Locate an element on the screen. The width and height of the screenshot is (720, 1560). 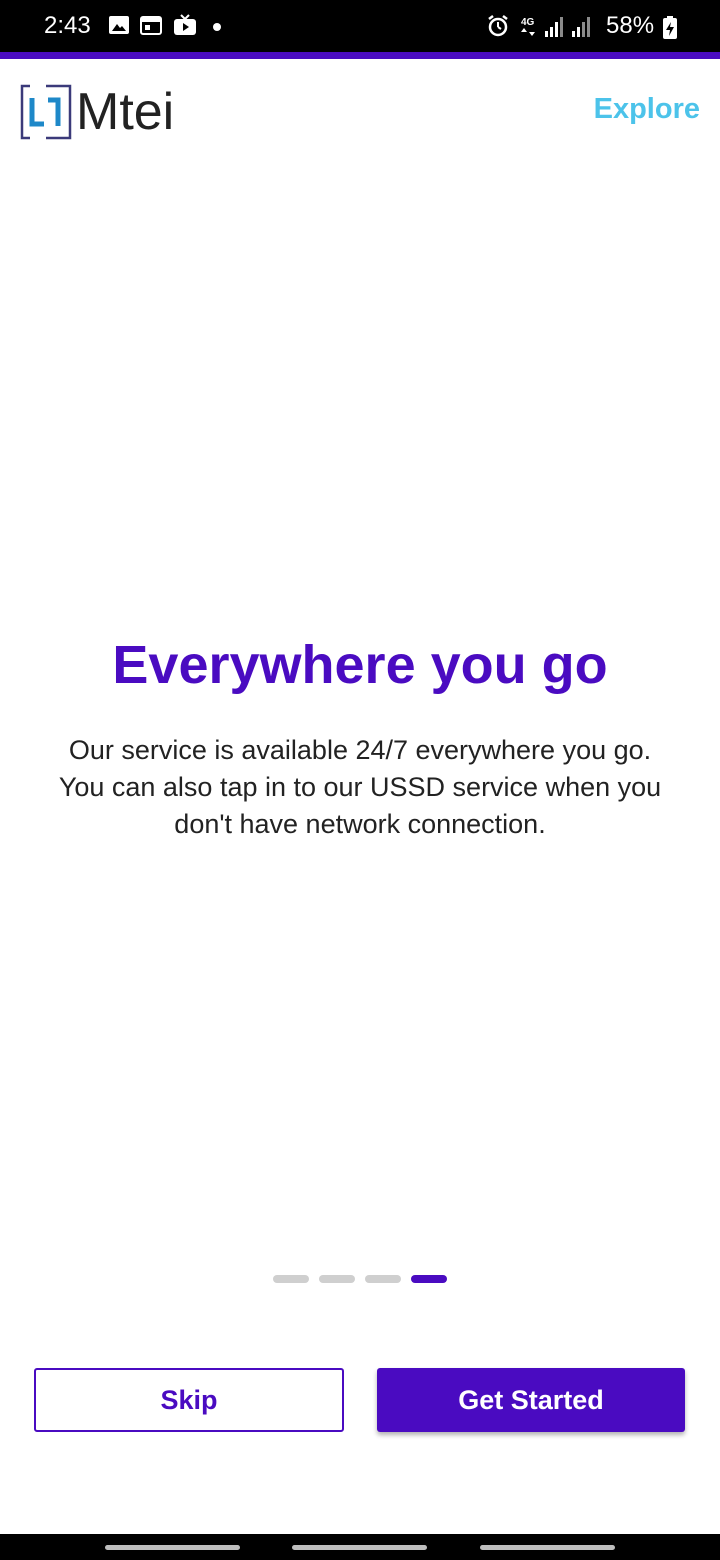
onboarding-headline: Everywhere you go is located at coordinates (360, 665).